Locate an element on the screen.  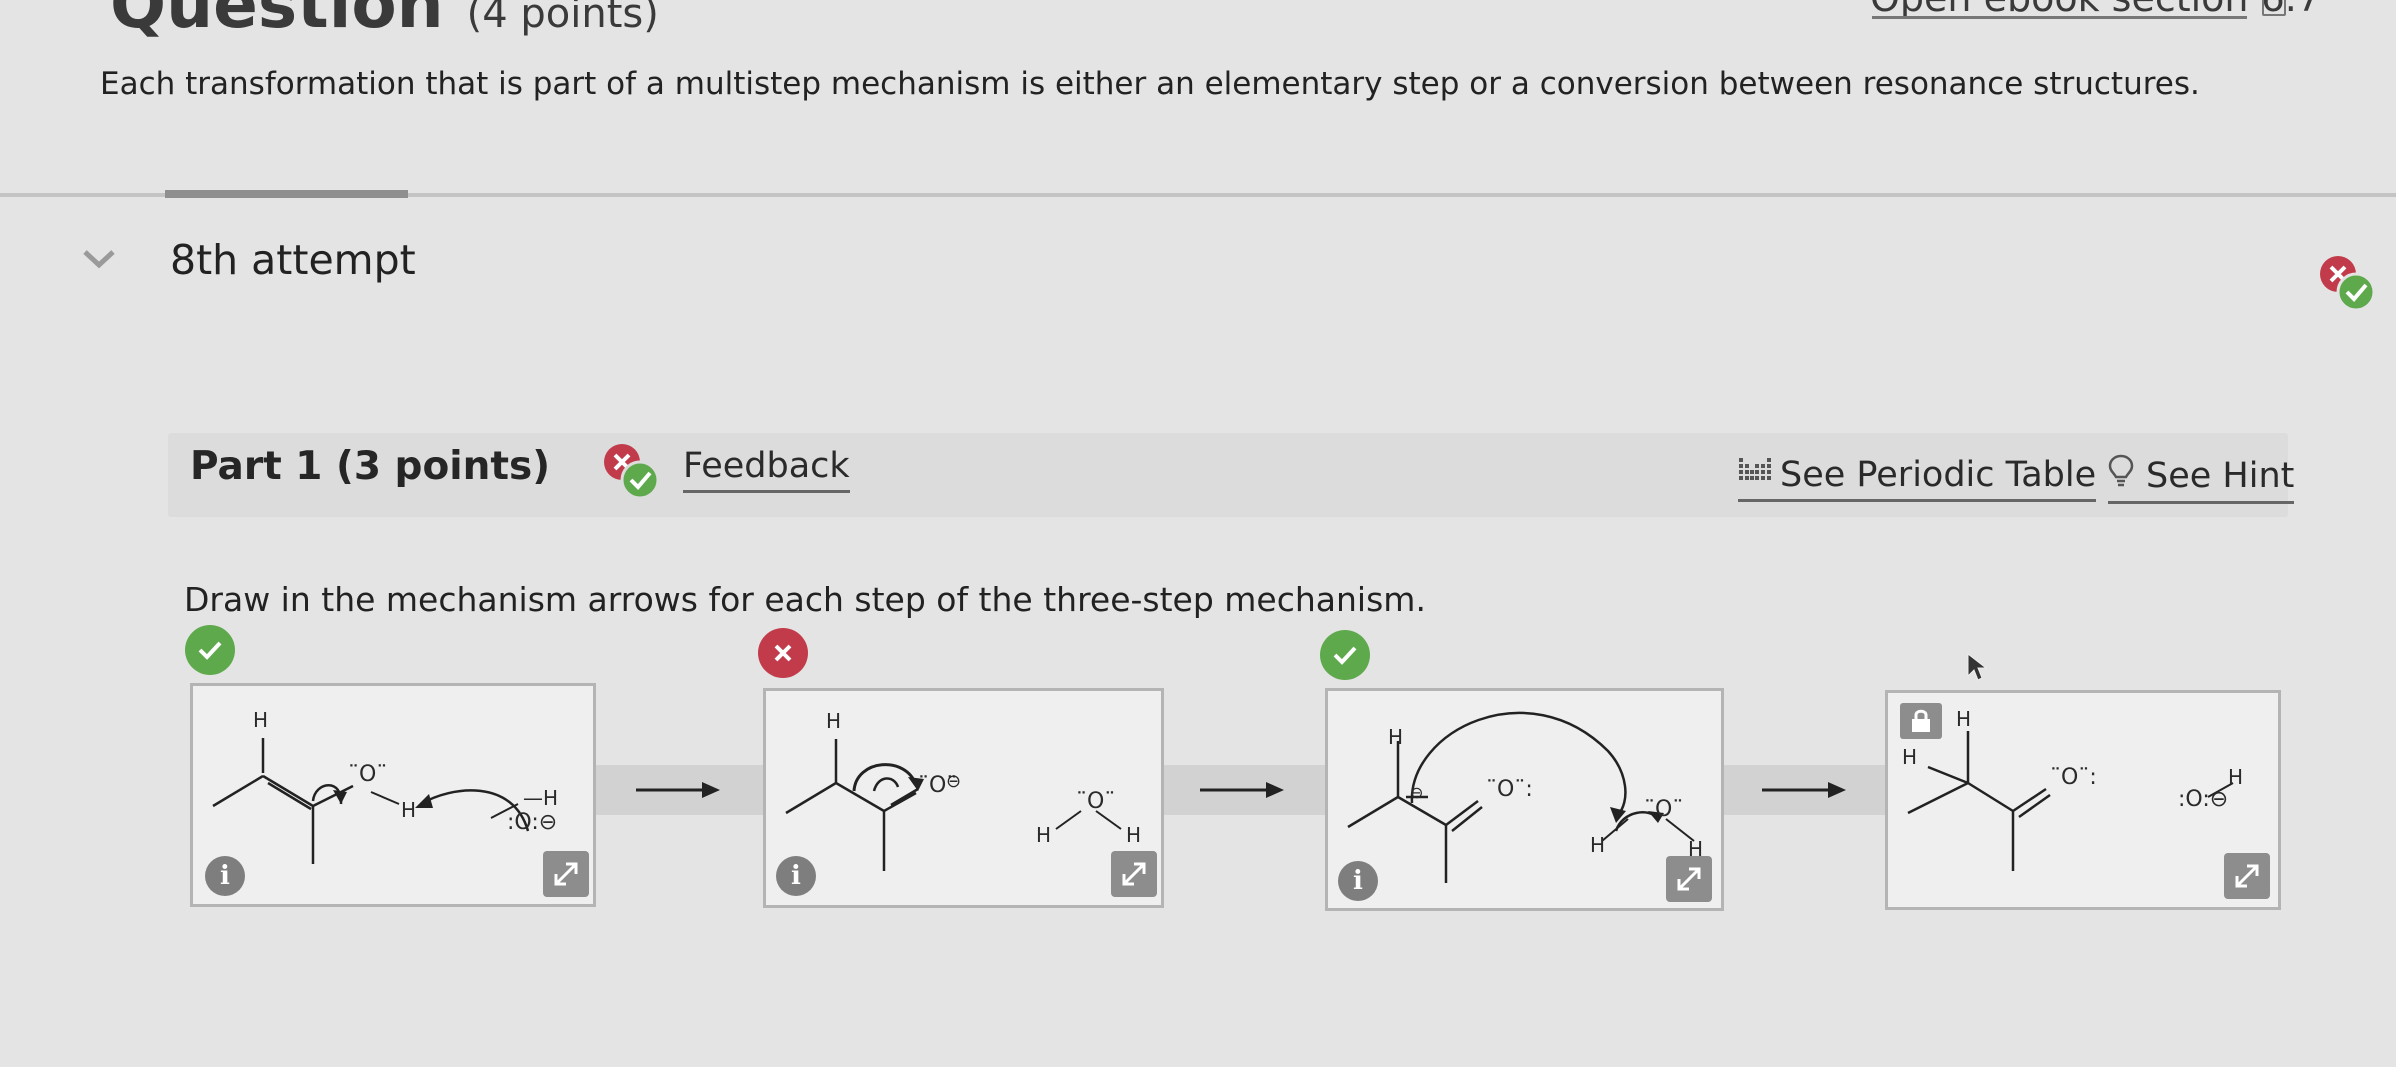
step-1-check-icon is located at coordinates (210, 650).